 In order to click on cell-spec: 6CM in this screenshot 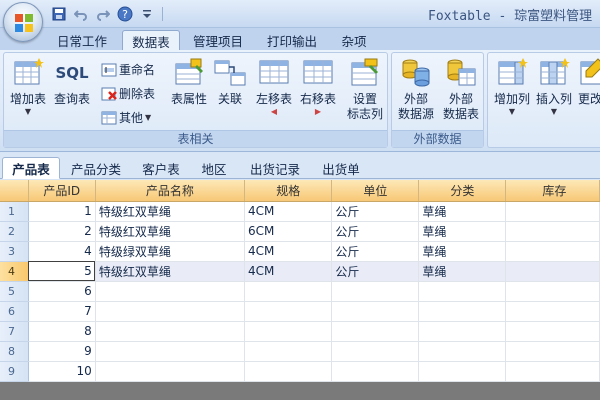, I will do `click(288, 231)`.